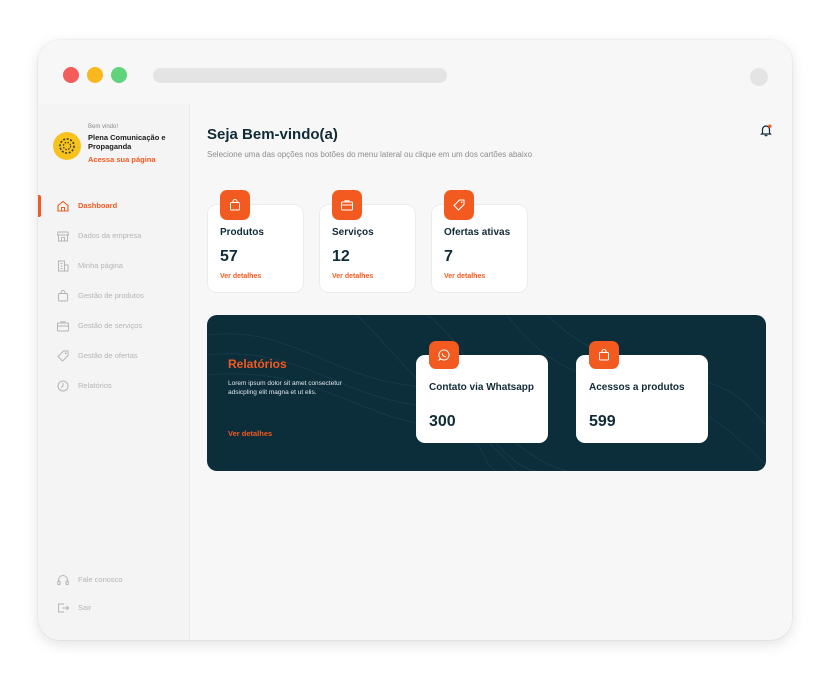  Describe the element at coordinates (108, 355) in the screenshot. I see `sidebar-item-label: Gestão de ofertas` at that location.